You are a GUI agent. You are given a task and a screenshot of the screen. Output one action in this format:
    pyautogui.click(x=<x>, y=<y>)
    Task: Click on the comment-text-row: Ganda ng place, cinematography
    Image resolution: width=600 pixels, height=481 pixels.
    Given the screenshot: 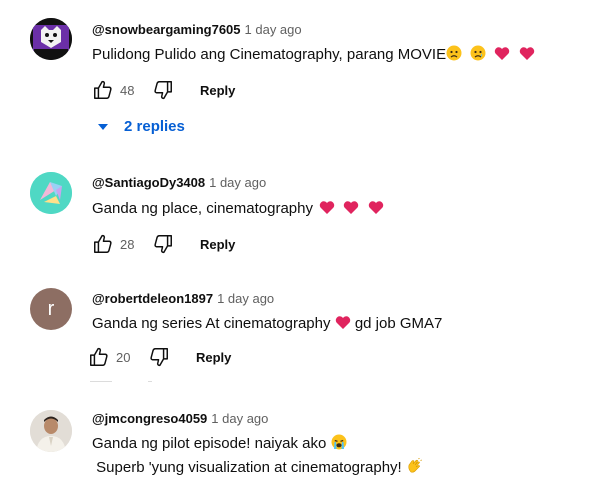 What is the action you would take?
    pyautogui.click(x=238, y=210)
    